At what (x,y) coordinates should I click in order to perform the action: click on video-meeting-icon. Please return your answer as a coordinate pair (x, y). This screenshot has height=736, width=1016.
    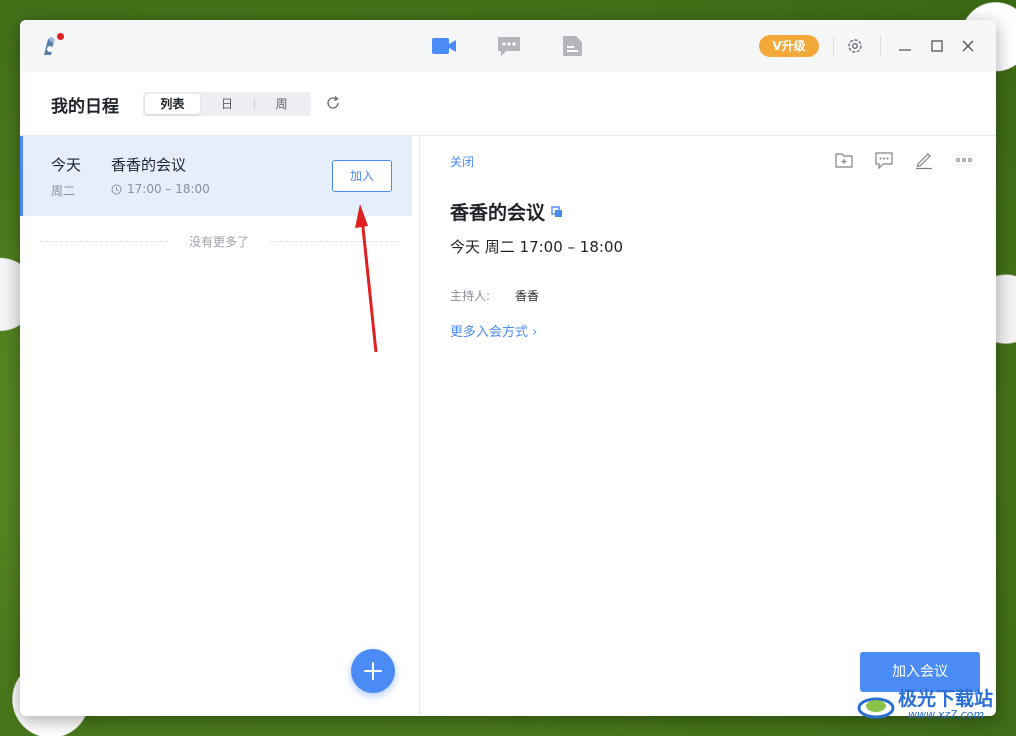
    Looking at the image, I should click on (444, 46).